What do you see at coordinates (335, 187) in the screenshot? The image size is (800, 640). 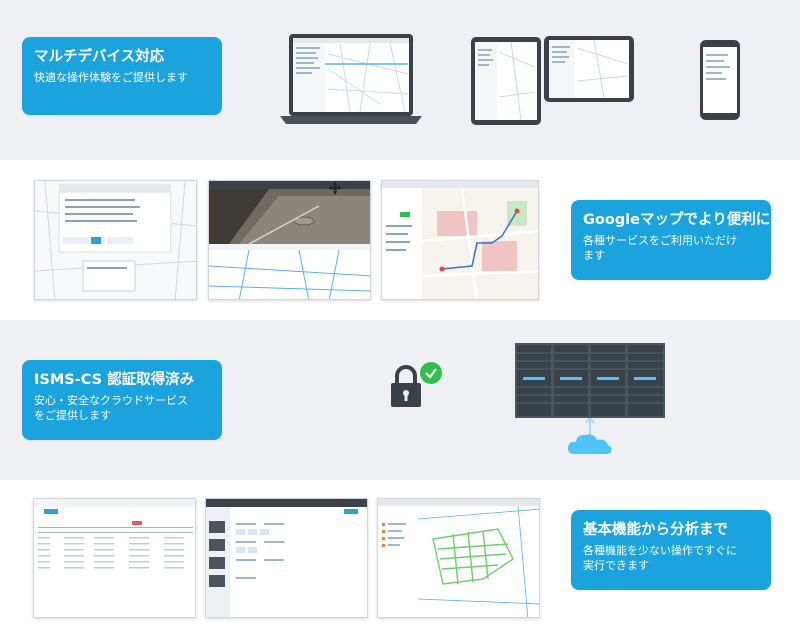 I see `streetview-pegman-icon` at bounding box center [335, 187].